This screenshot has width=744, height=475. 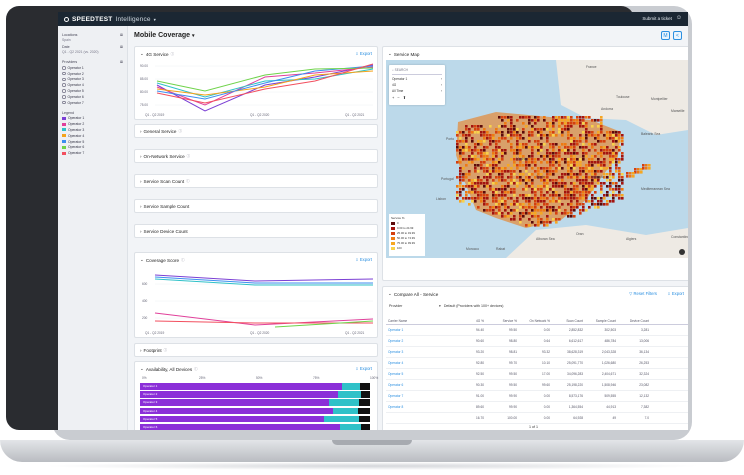 What do you see at coordinates (255, 386) in the screenshot?
I see `availability-row: Operator 1` at bounding box center [255, 386].